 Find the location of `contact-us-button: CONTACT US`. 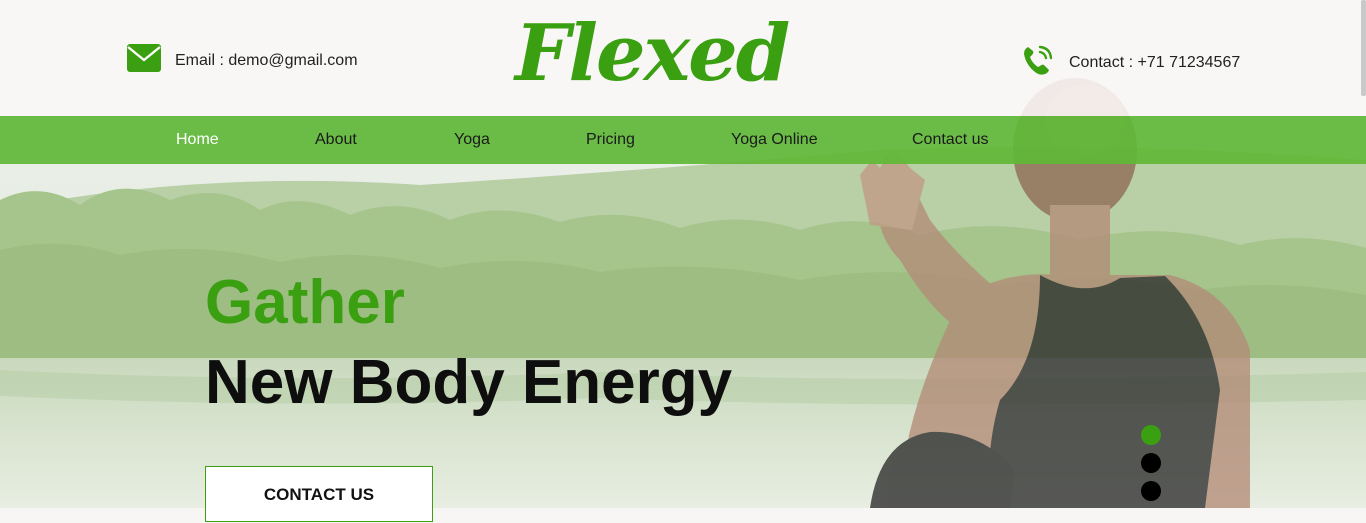

contact-us-button: CONTACT US is located at coordinates (319, 494).